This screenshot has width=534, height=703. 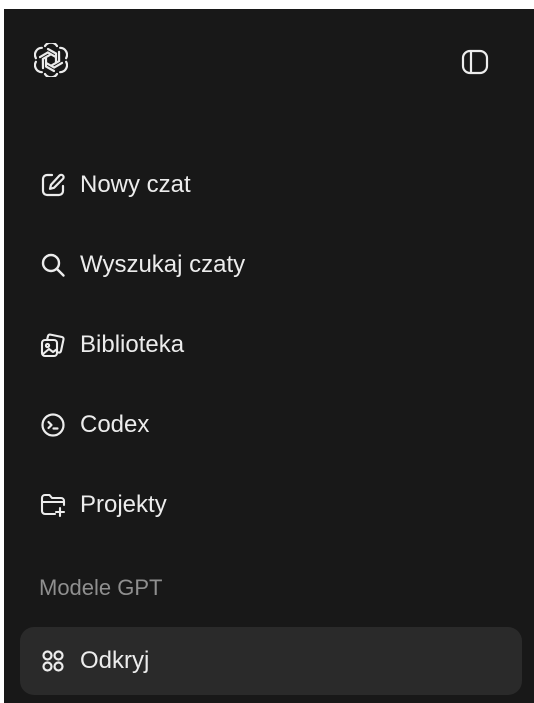 I want to click on sidebar-toggle-button, so click(x=475, y=62).